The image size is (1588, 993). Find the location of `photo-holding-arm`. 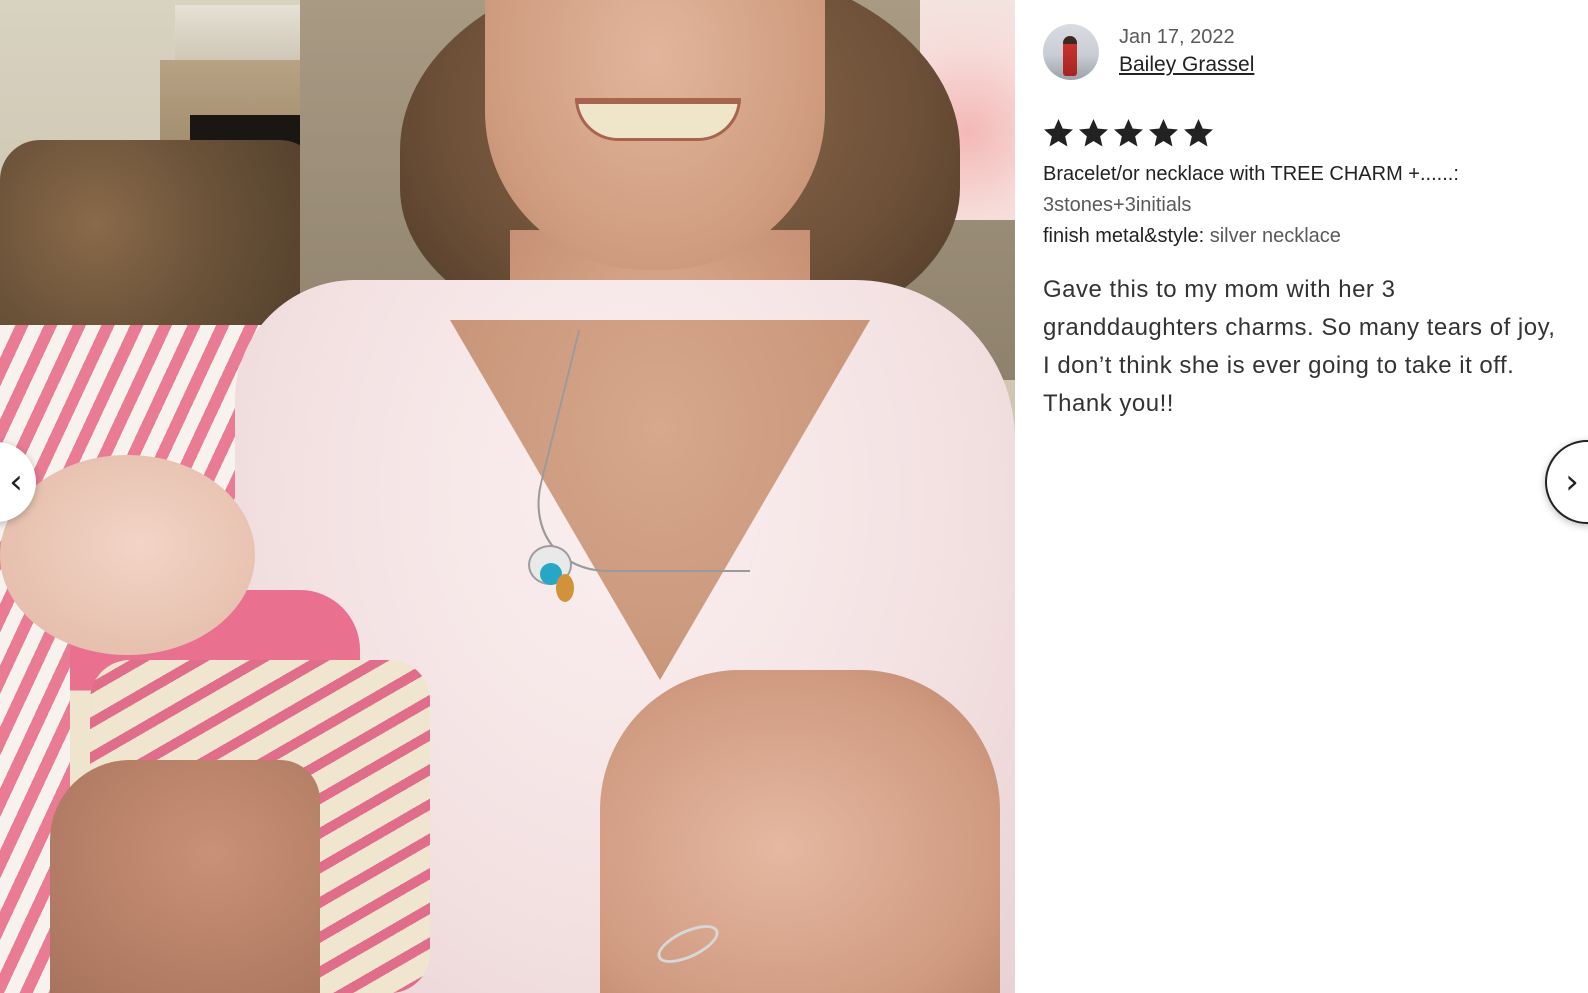

photo-holding-arm is located at coordinates (185, 876).